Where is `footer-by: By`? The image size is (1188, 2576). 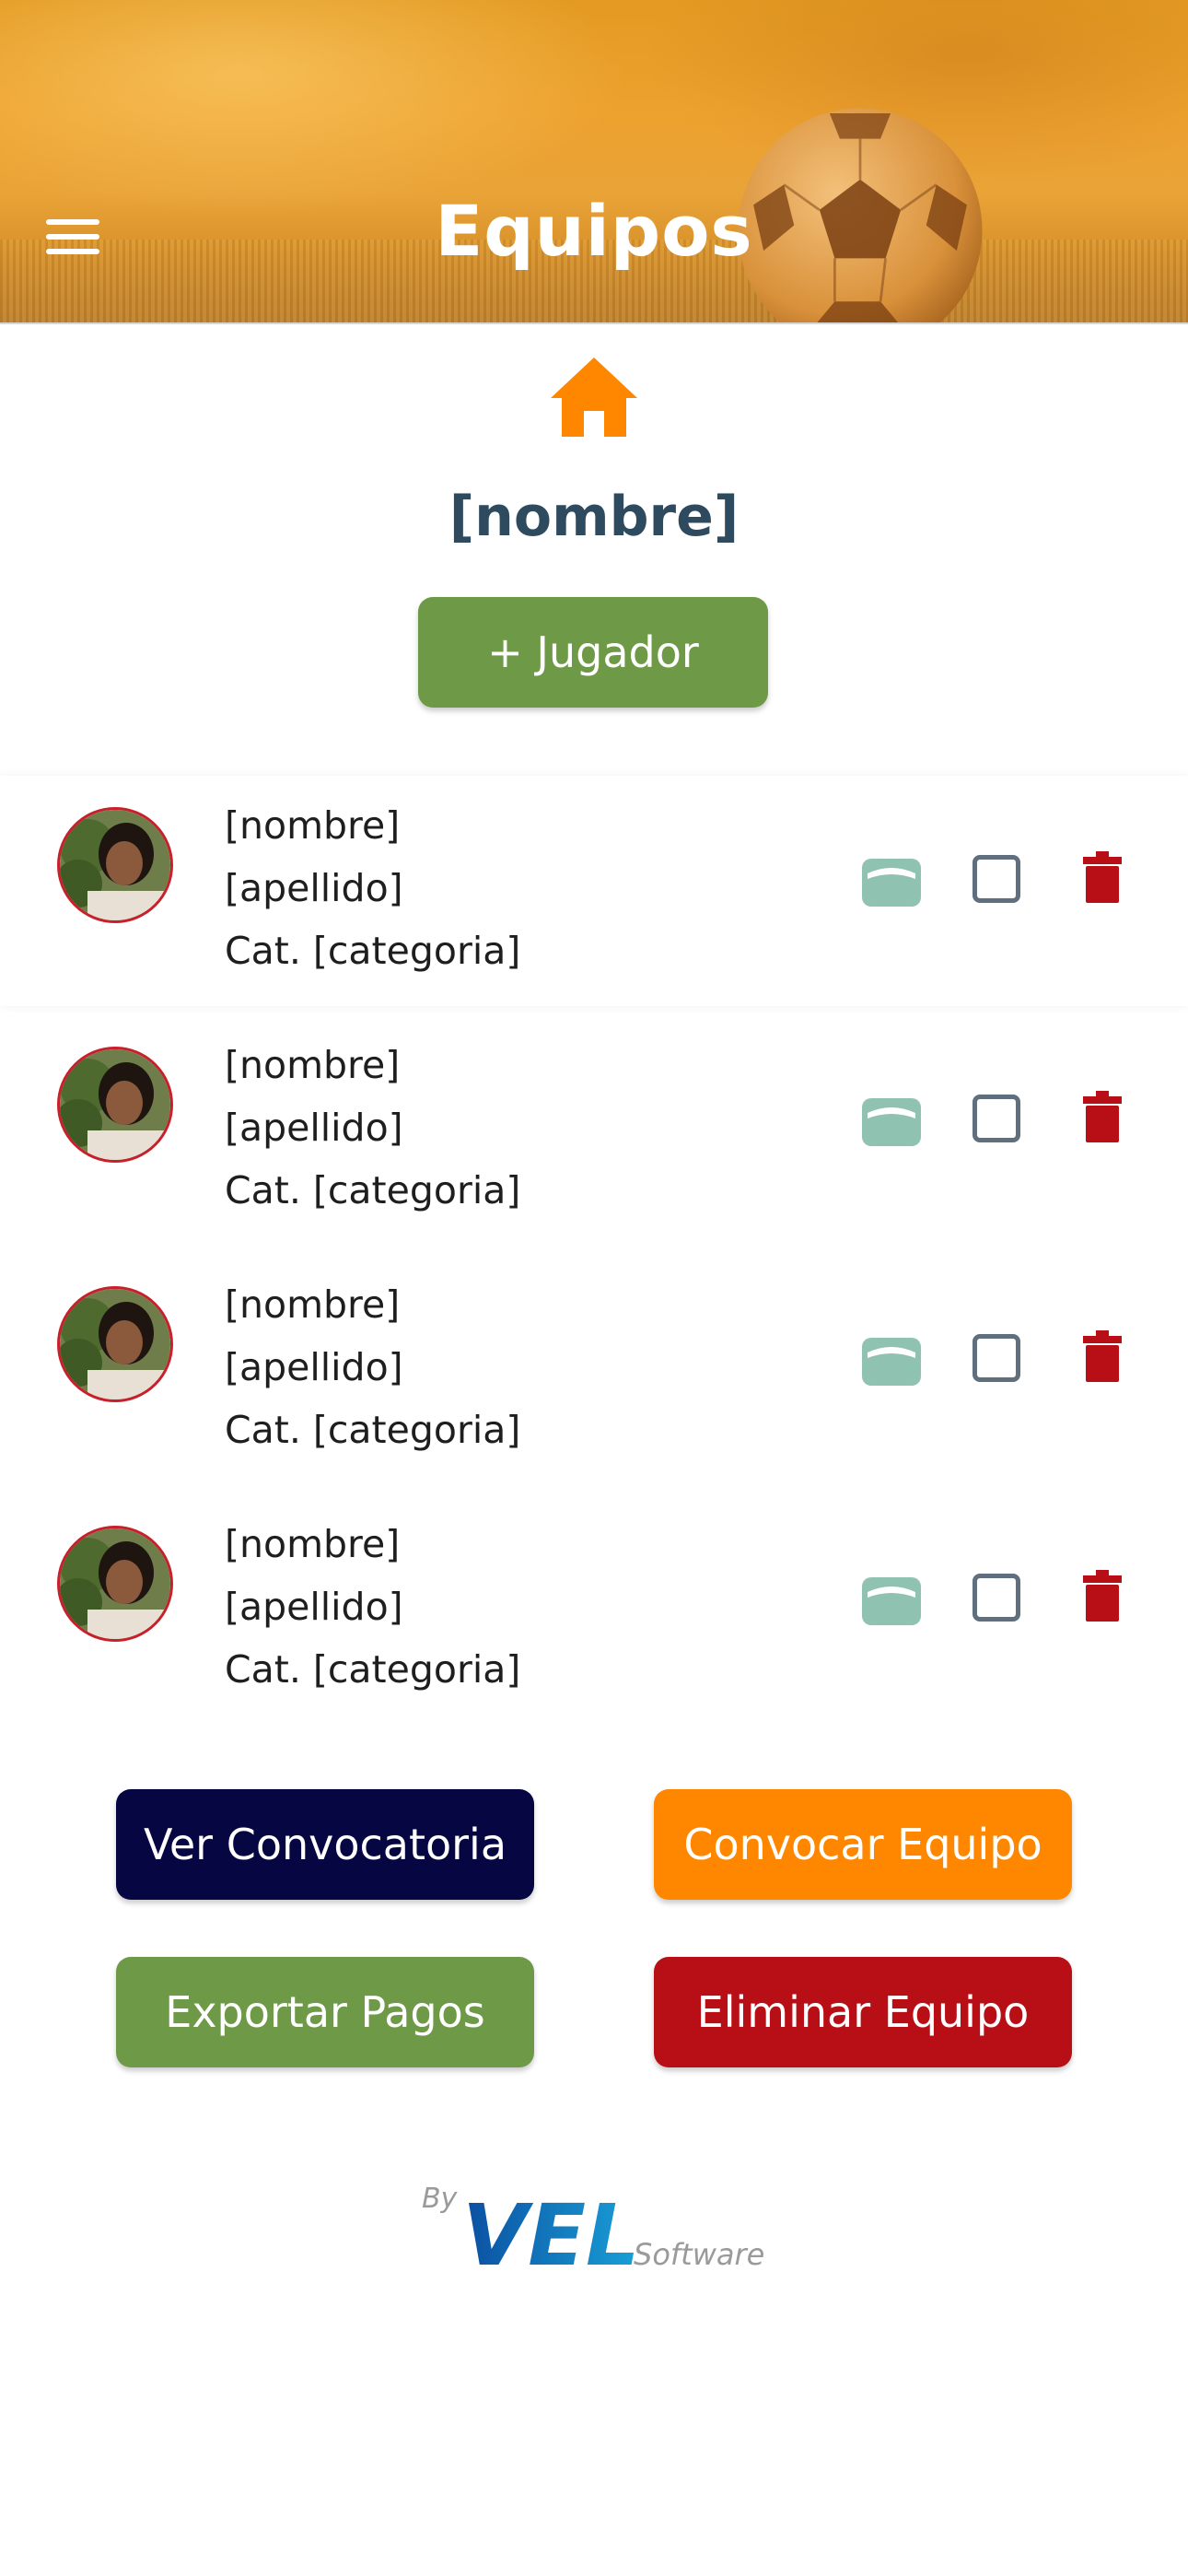 footer-by: By is located at coordinates (440, 2199).